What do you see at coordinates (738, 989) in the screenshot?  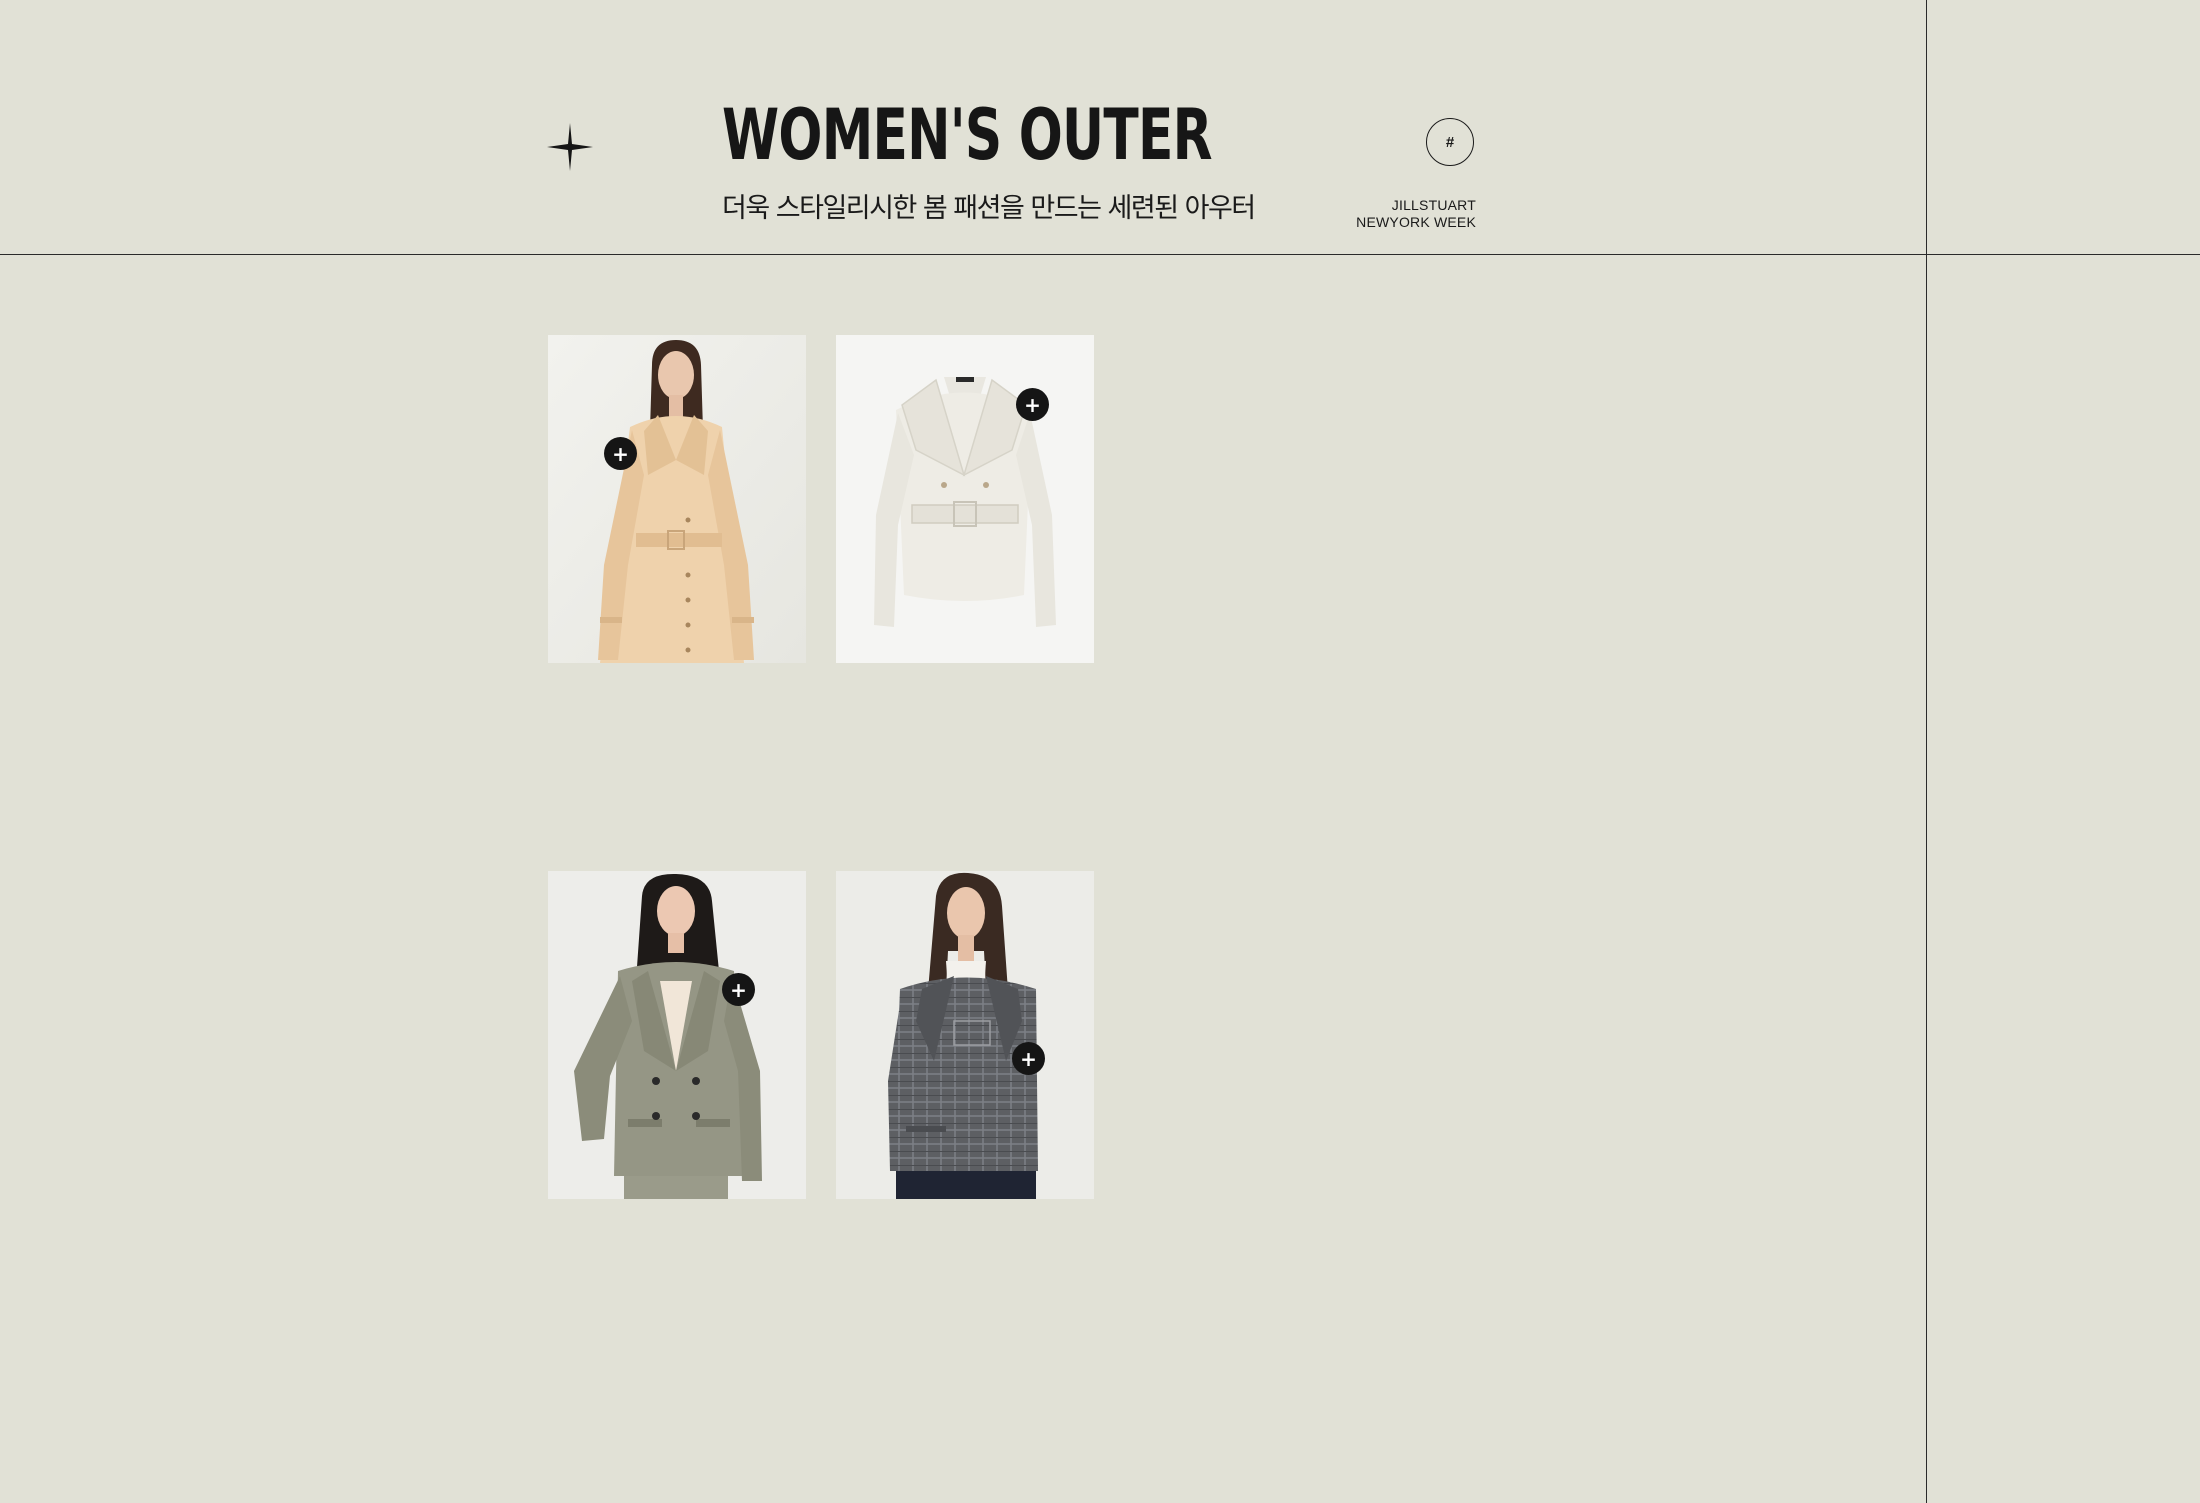 I see `product-hotspot-khaki-blazer: +` at bounding box center [738, 989].